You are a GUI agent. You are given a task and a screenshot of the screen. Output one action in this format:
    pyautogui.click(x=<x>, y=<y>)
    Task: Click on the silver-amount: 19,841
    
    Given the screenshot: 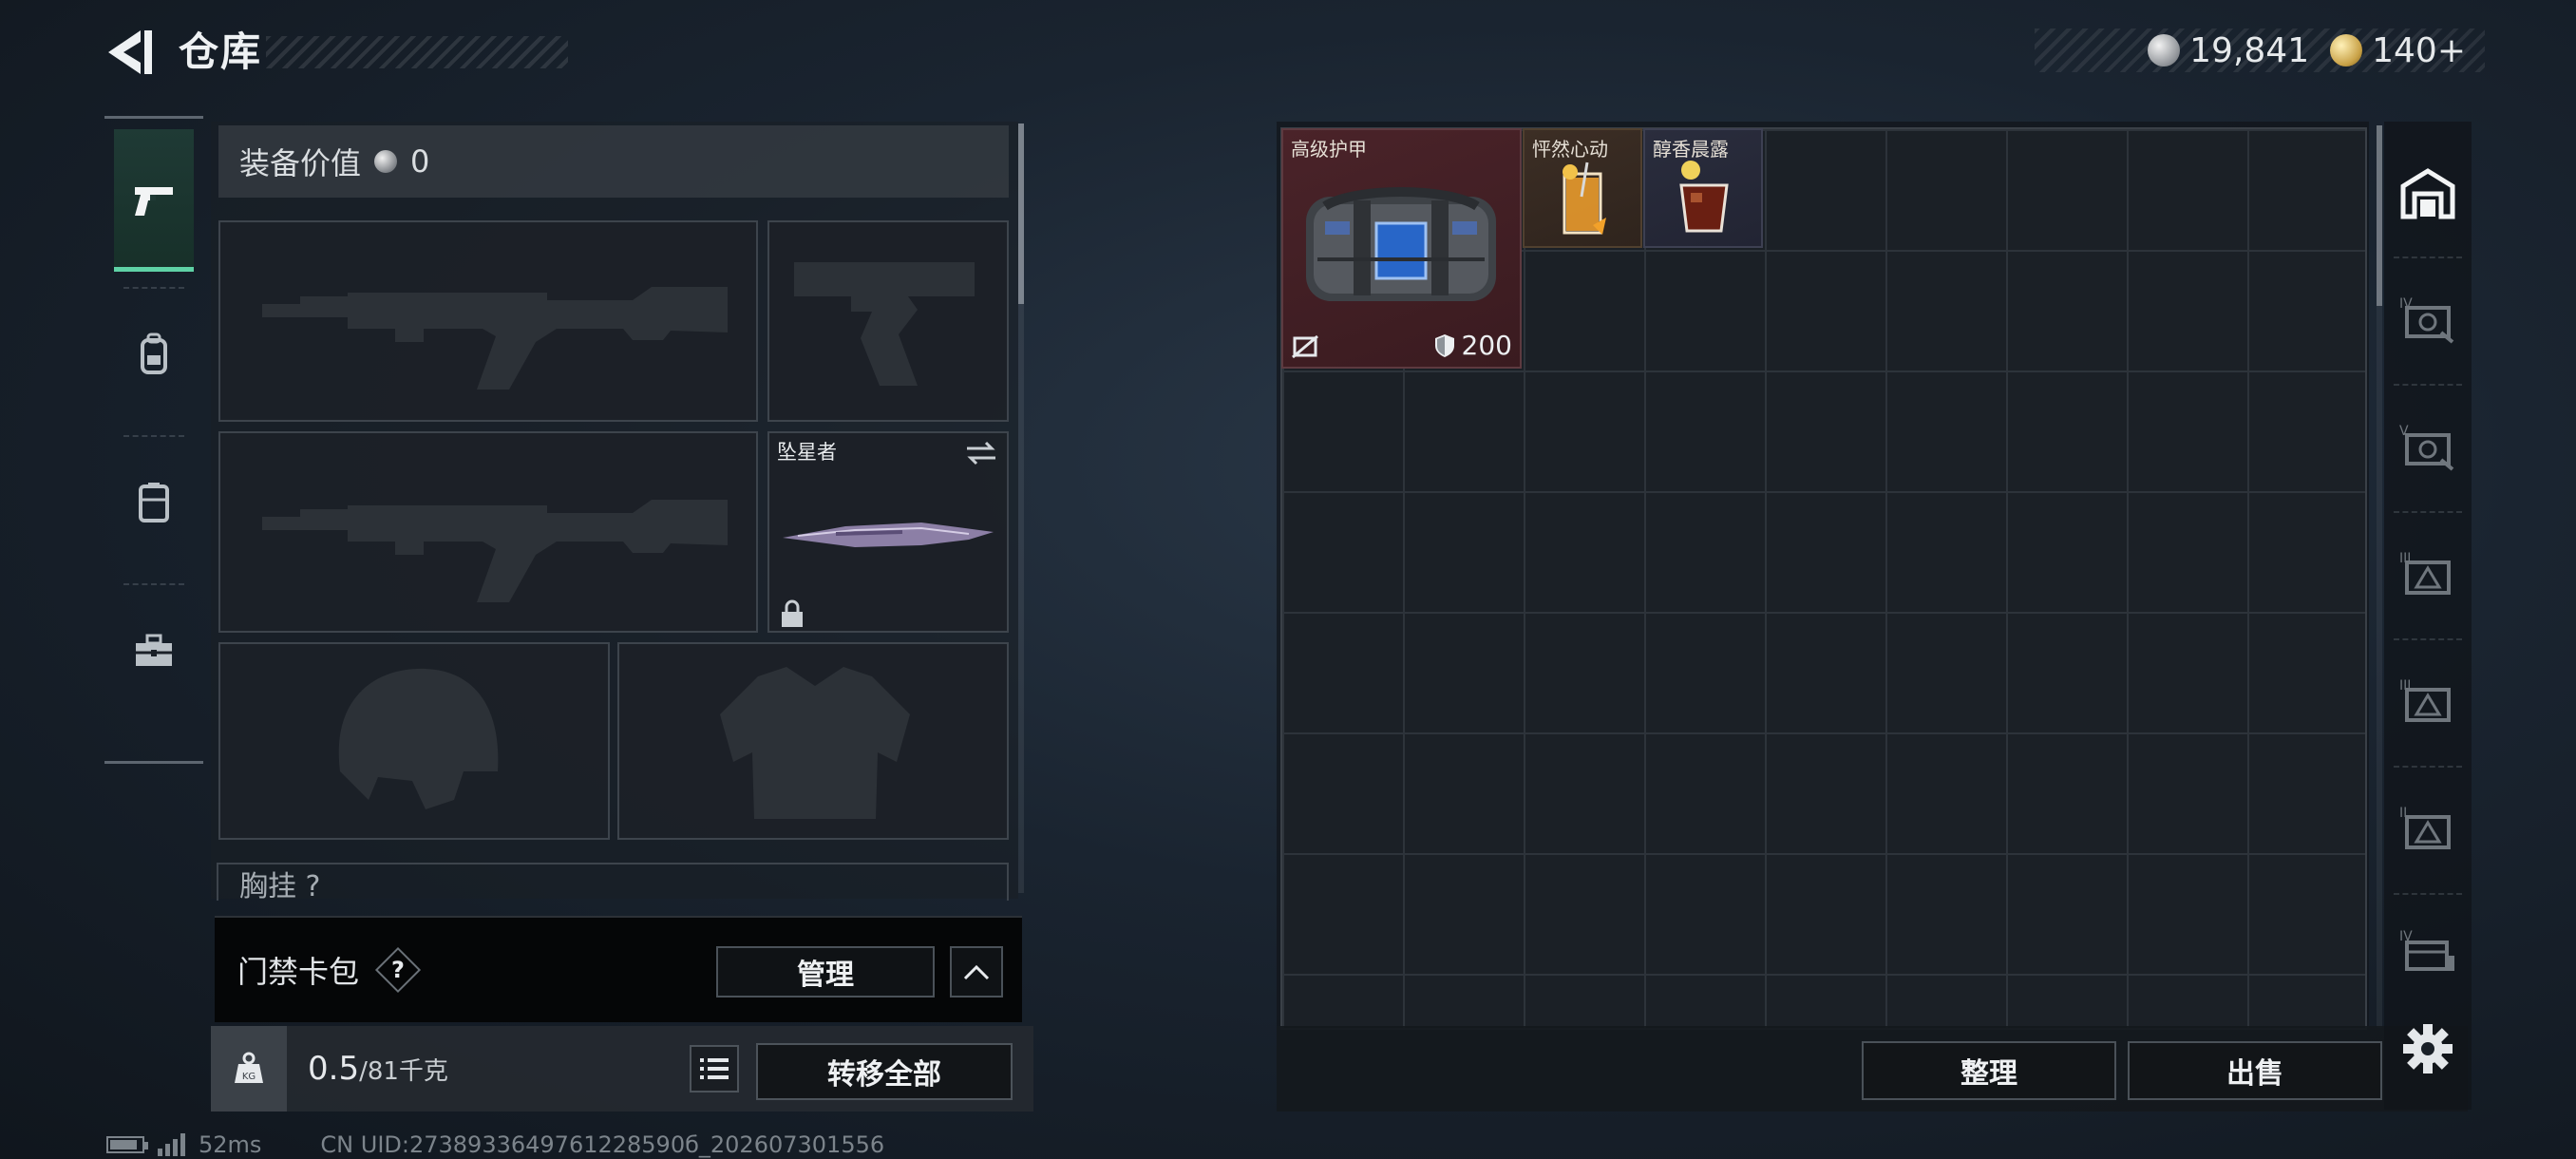 What is the action you would take?
    pyautogui.click(x=2249, y=50)
    